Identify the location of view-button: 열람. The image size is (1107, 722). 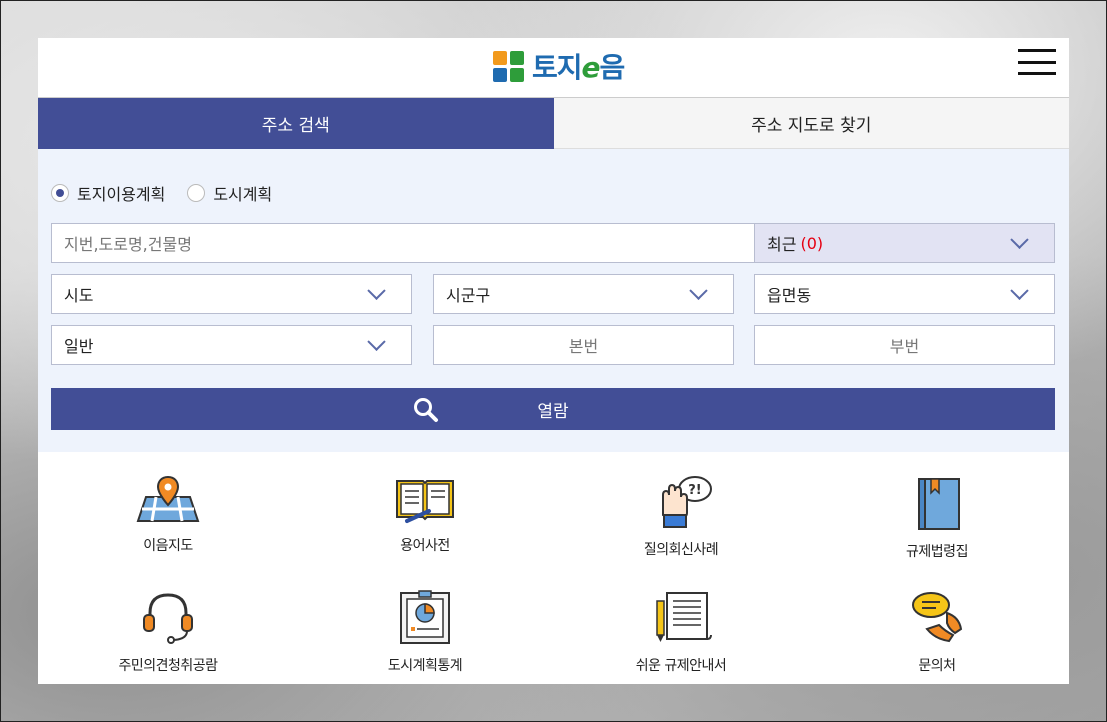
(553, 409).